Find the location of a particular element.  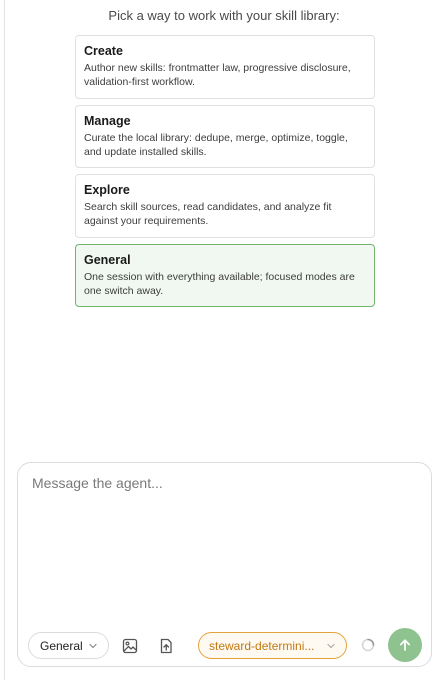

image-icon is located at coordinates (130, 646).